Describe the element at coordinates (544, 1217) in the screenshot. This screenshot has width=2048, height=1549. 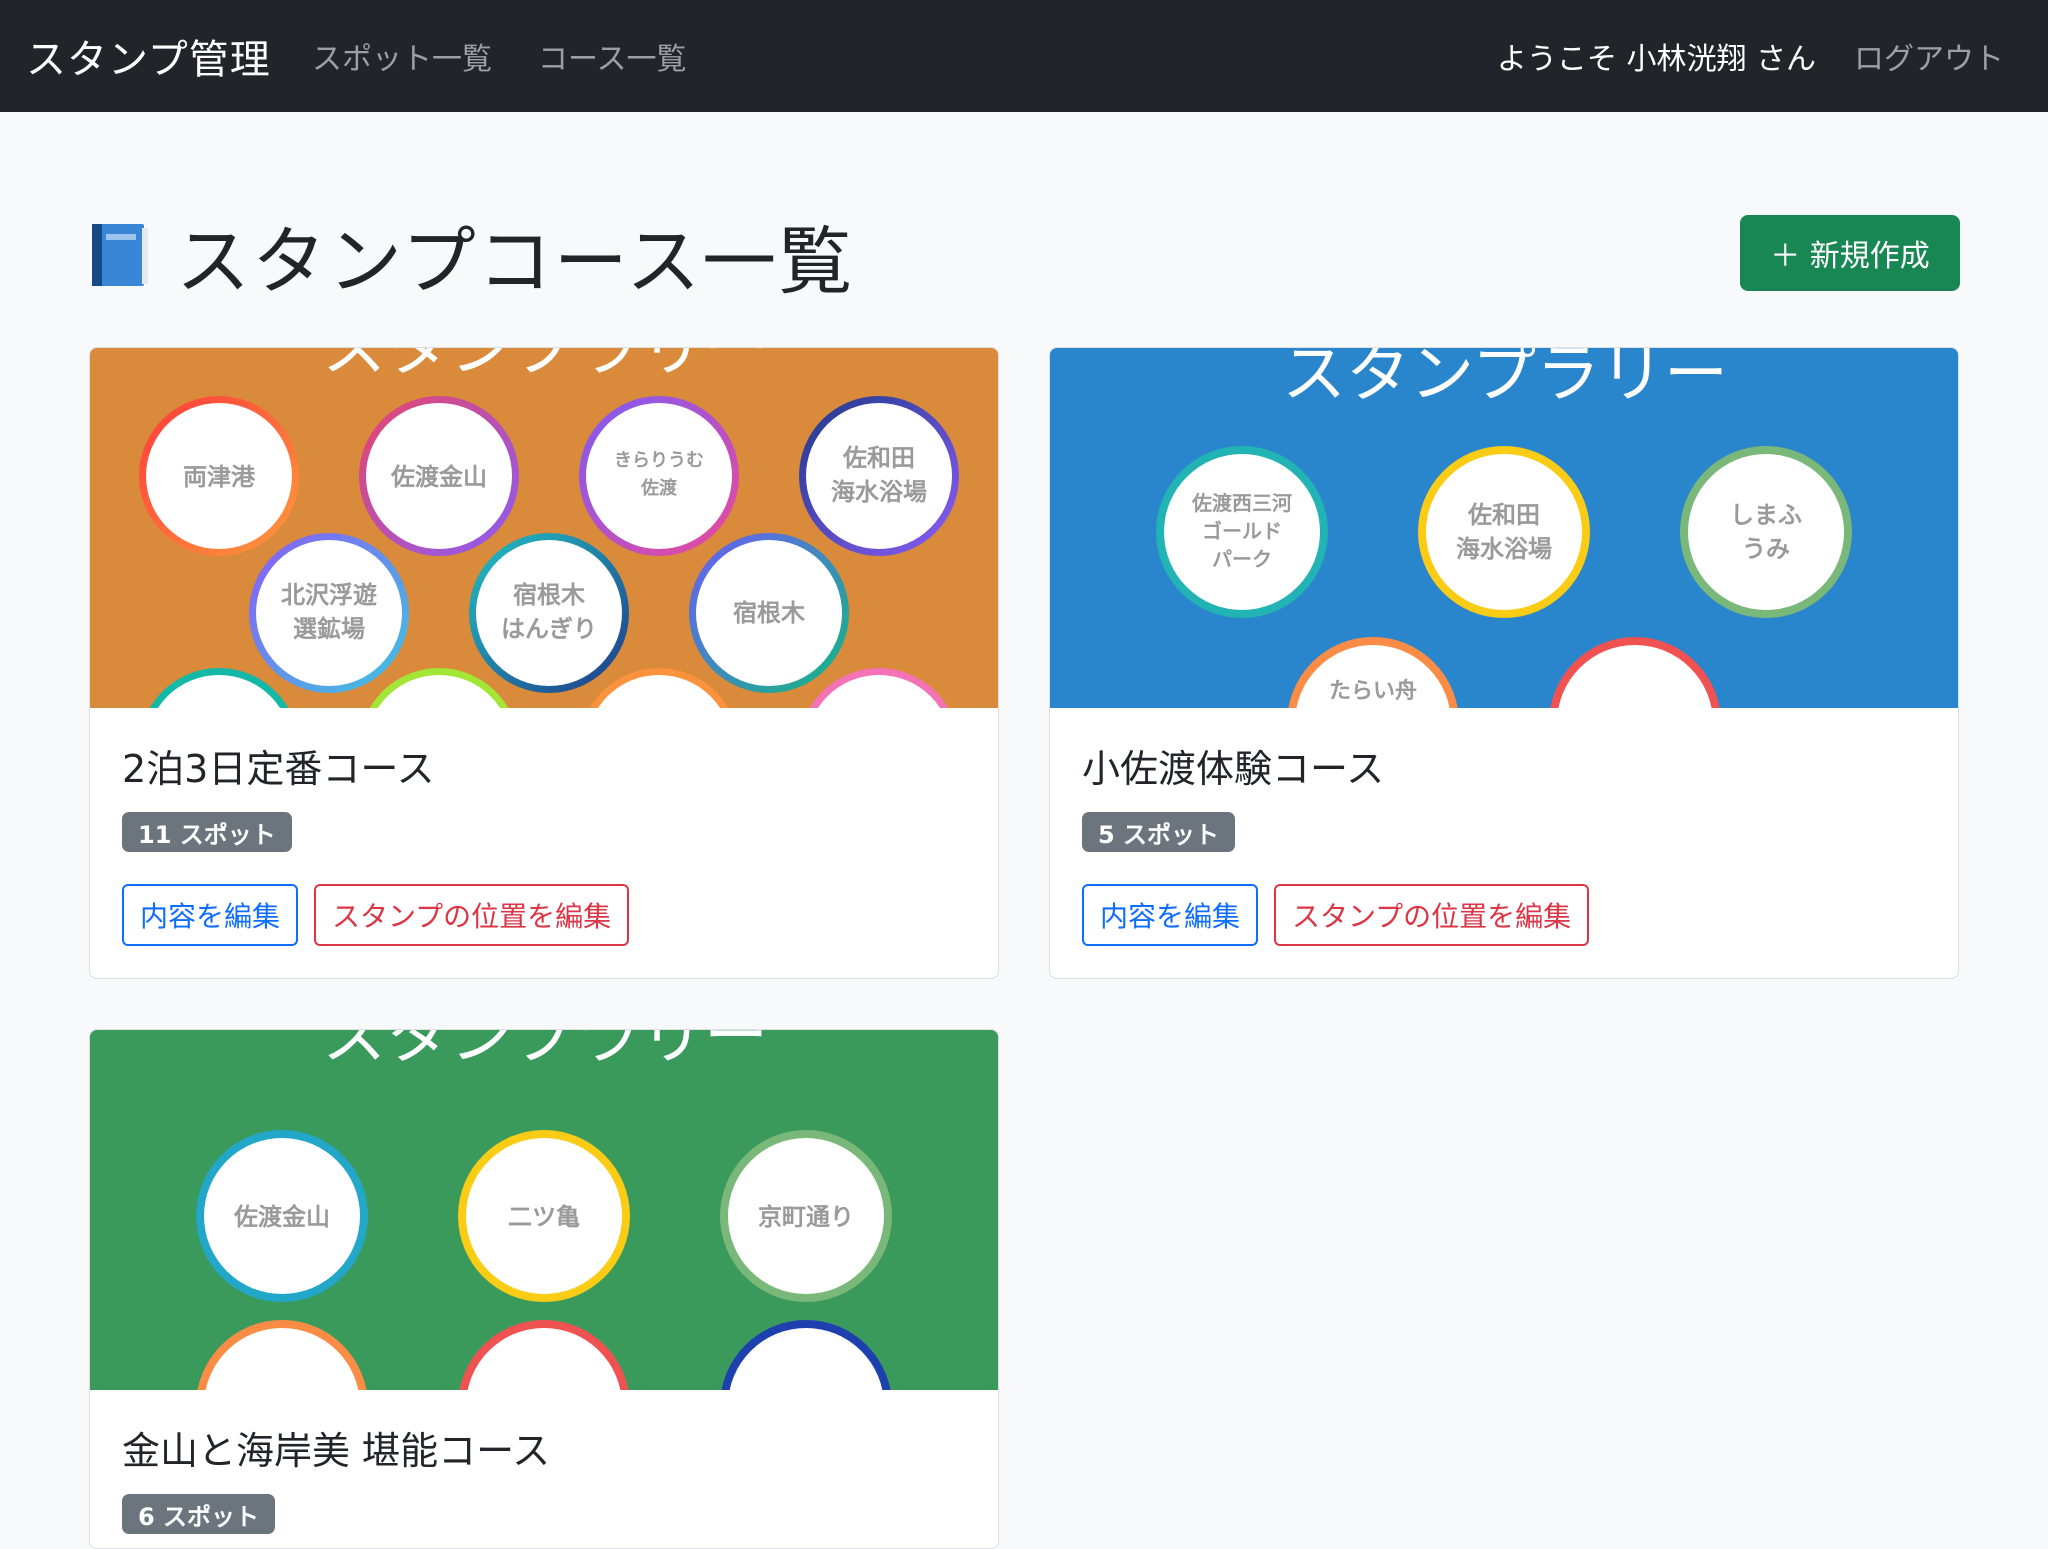
I see `svg-text: 二ツ亀` at that location.